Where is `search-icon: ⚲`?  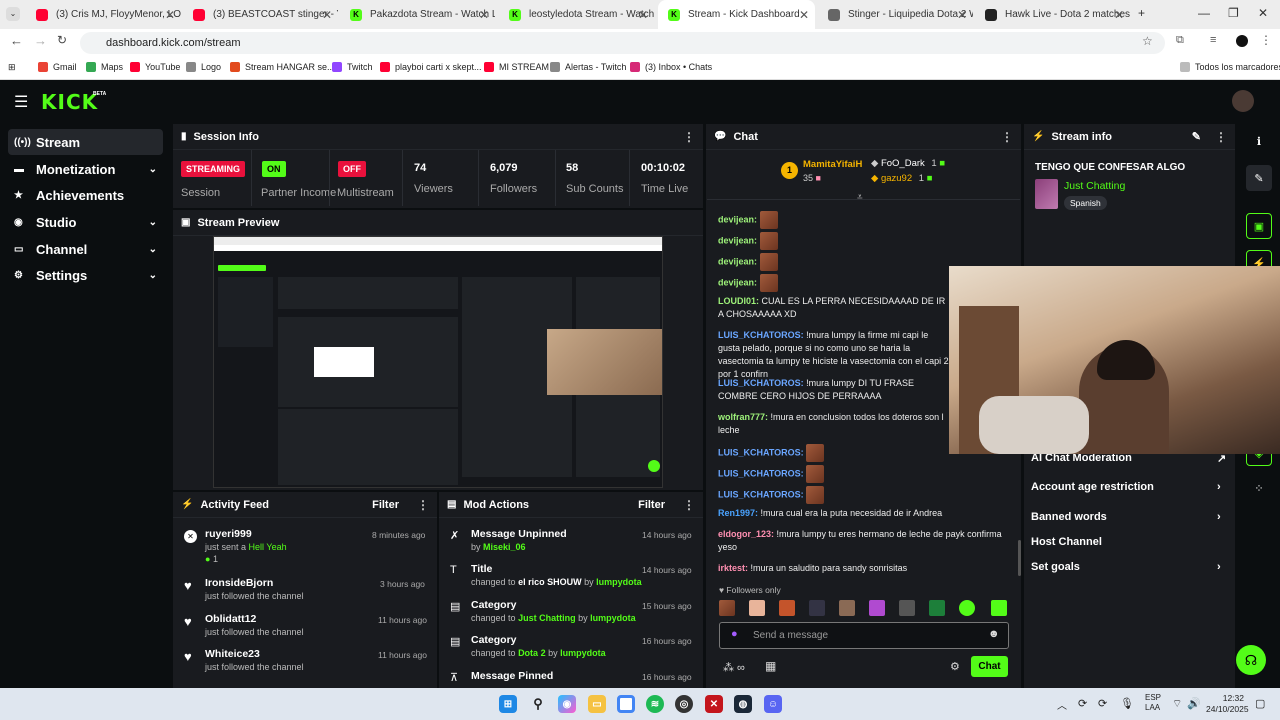 search-icon: ⚲ is located at coordinates (538, 704).